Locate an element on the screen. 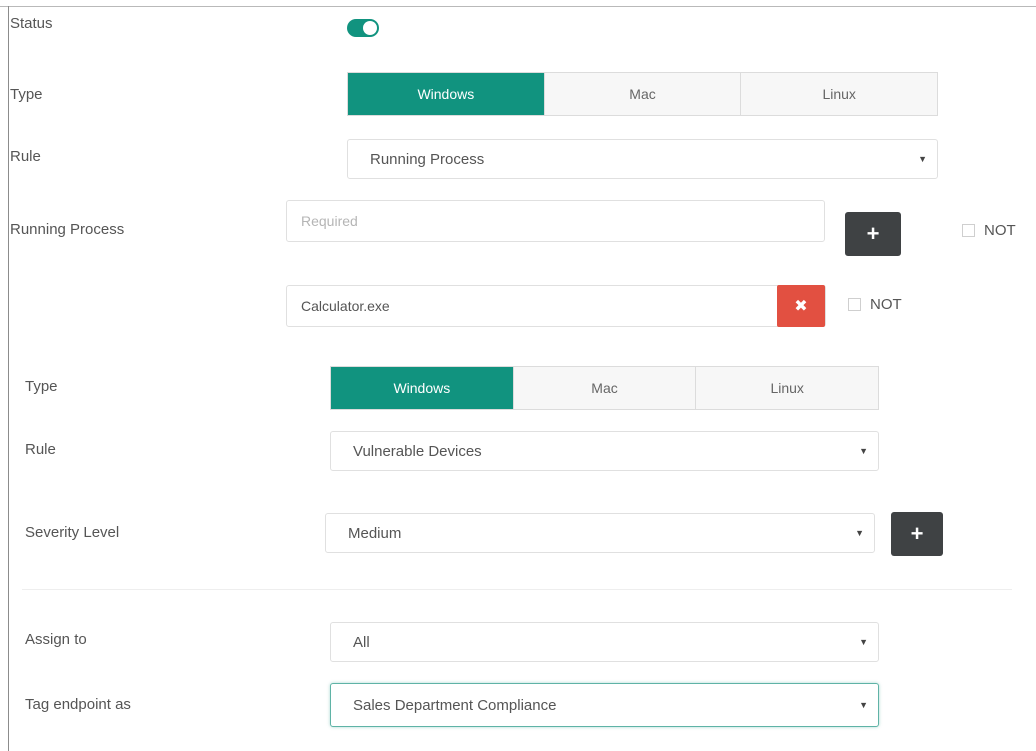 The width and height of the screenshot is (1036, 751). status-label: Status is located at coordinates (31, 23).